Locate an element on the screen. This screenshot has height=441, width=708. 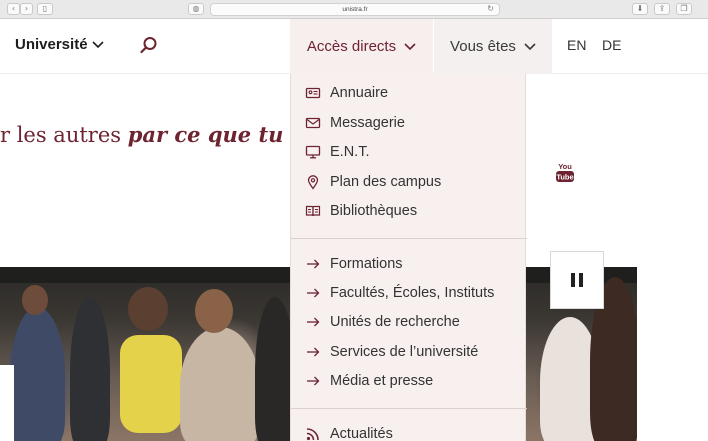
dropdown-item-label: Formations is located at coordinates (366, 264).